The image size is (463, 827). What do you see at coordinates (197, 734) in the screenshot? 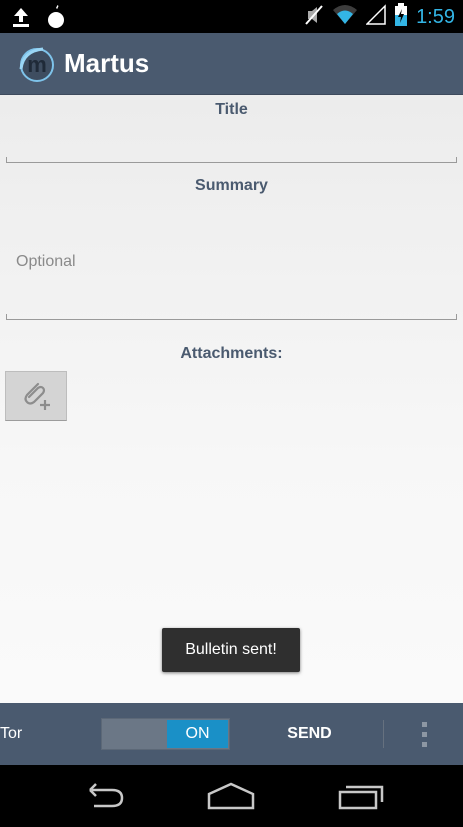
I see `tor-toggle-state: ON` at bounding box center [197, 734].